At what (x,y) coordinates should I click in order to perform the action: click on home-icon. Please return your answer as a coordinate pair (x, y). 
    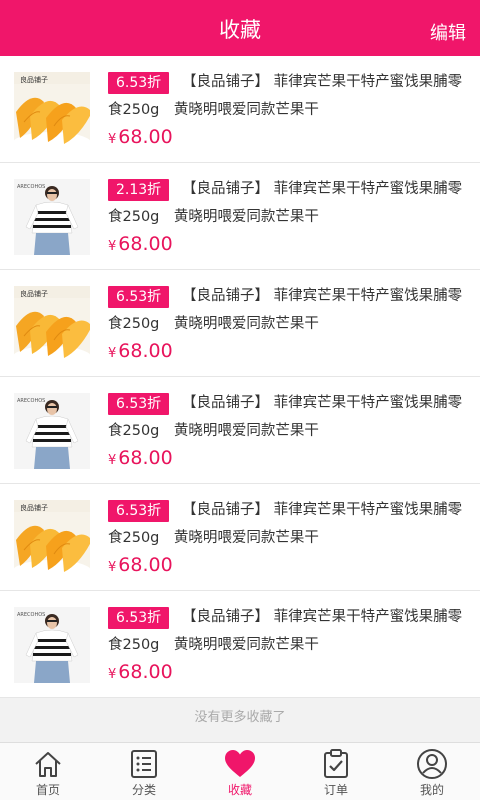
    Looking at the image, I should click on (48, 764).